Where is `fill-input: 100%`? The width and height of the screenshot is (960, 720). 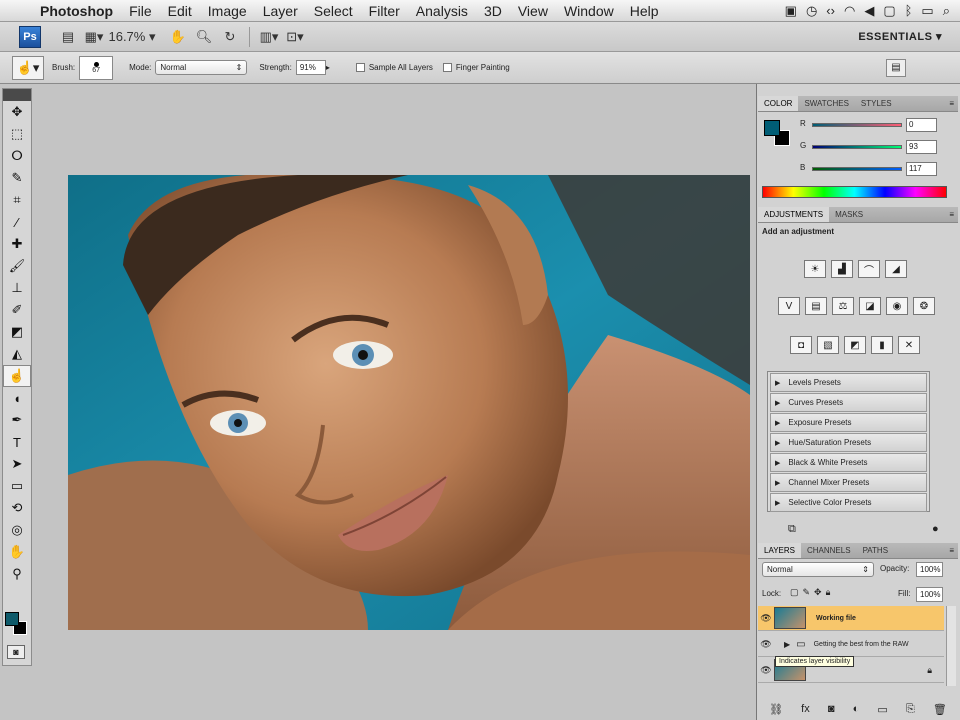
fill-input: 100% is located at coordinates (929, 594).